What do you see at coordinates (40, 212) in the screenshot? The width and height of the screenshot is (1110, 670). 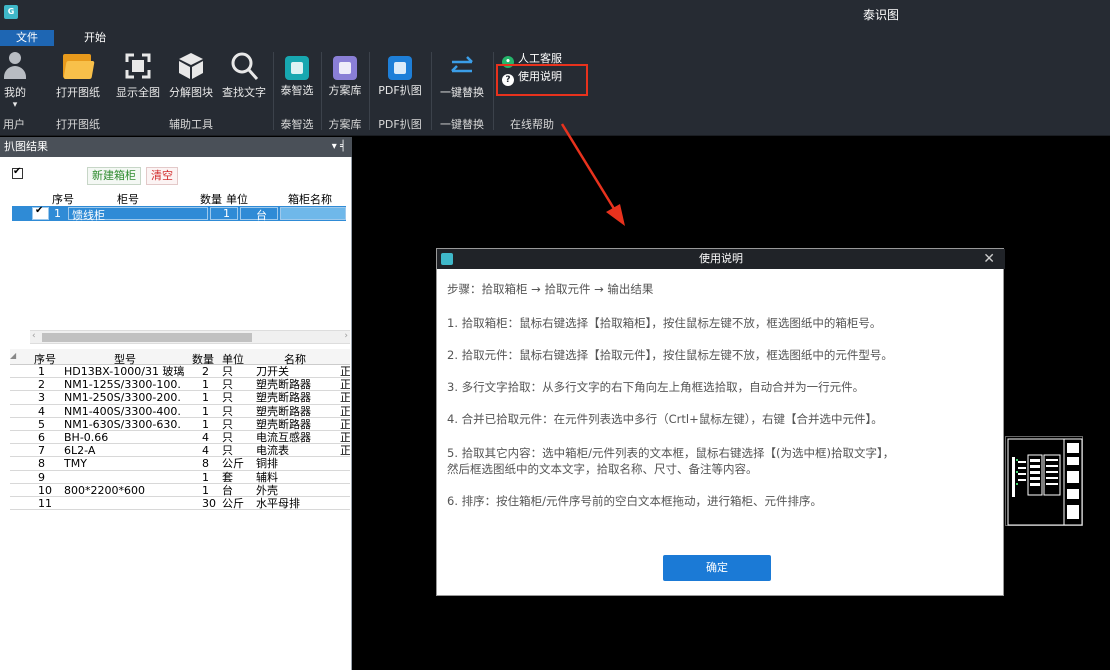 I see `row-checkbox` at bounding box center [40, 212].